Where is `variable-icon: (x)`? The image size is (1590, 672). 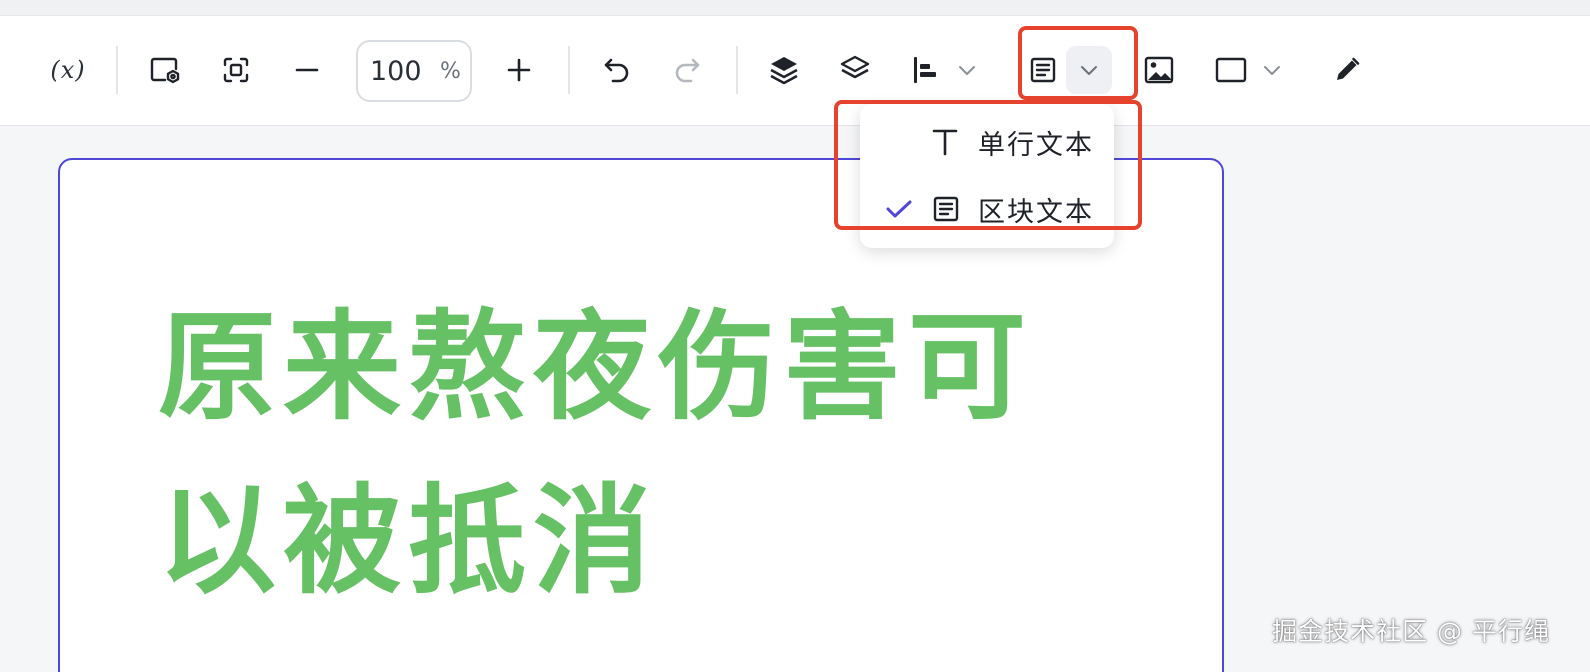 variable-icon: (x) is located at coordinates (68, 70).